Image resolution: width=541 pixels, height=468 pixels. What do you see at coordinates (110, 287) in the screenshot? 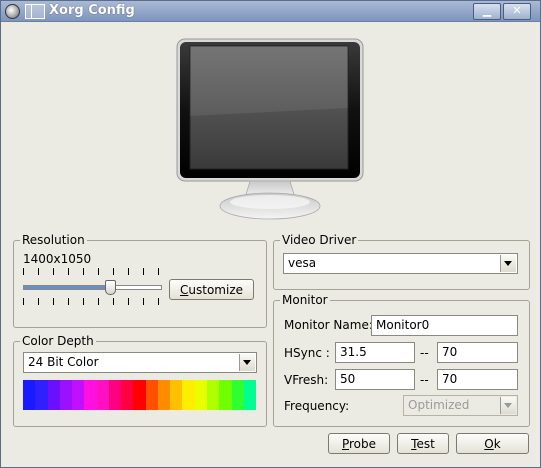
I see `slider-thumb` at bounding box center [110, 287].